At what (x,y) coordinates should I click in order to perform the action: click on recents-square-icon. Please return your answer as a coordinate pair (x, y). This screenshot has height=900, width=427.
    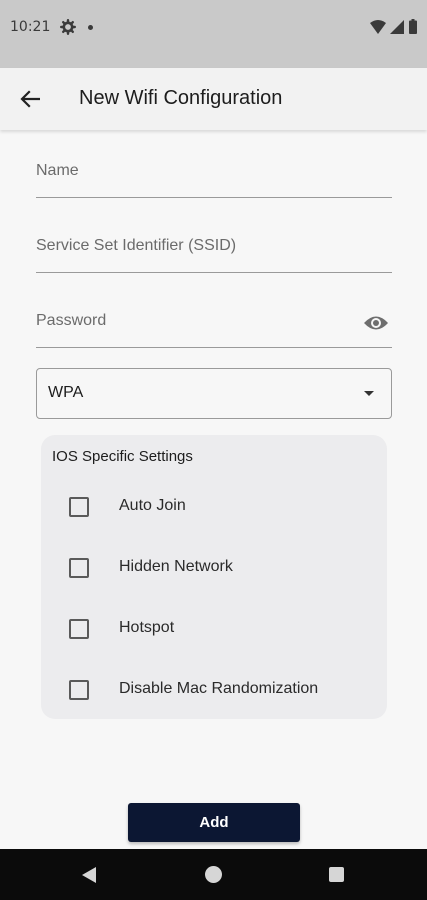
    Looking at the image, I should click on (336, 874).